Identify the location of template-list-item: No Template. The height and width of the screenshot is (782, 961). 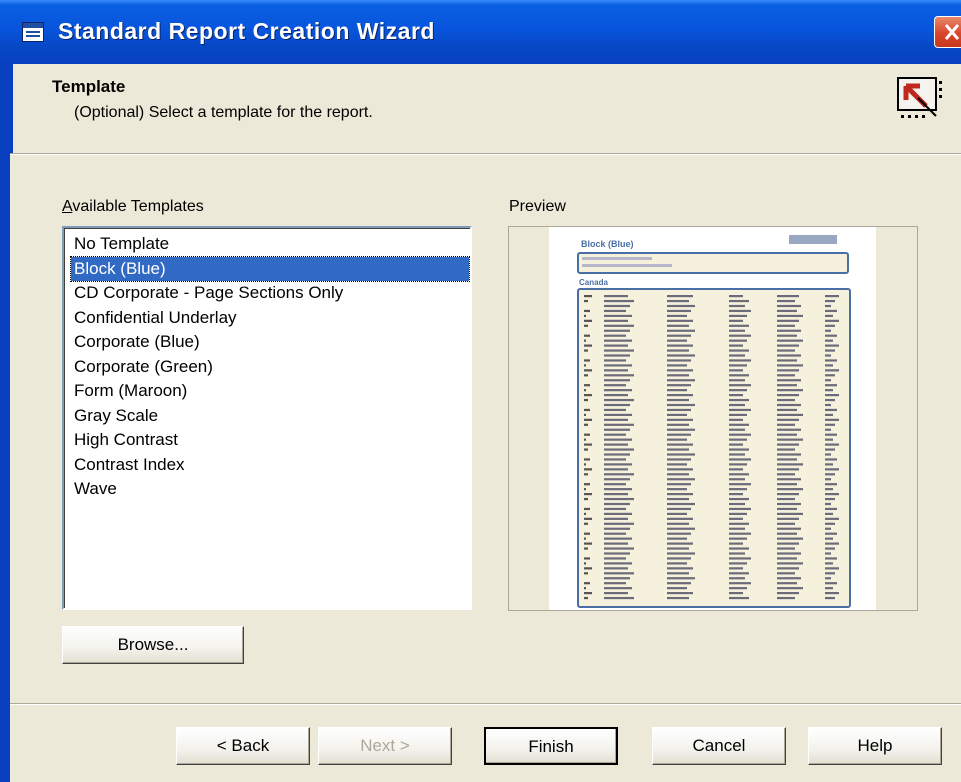
(270, 244).